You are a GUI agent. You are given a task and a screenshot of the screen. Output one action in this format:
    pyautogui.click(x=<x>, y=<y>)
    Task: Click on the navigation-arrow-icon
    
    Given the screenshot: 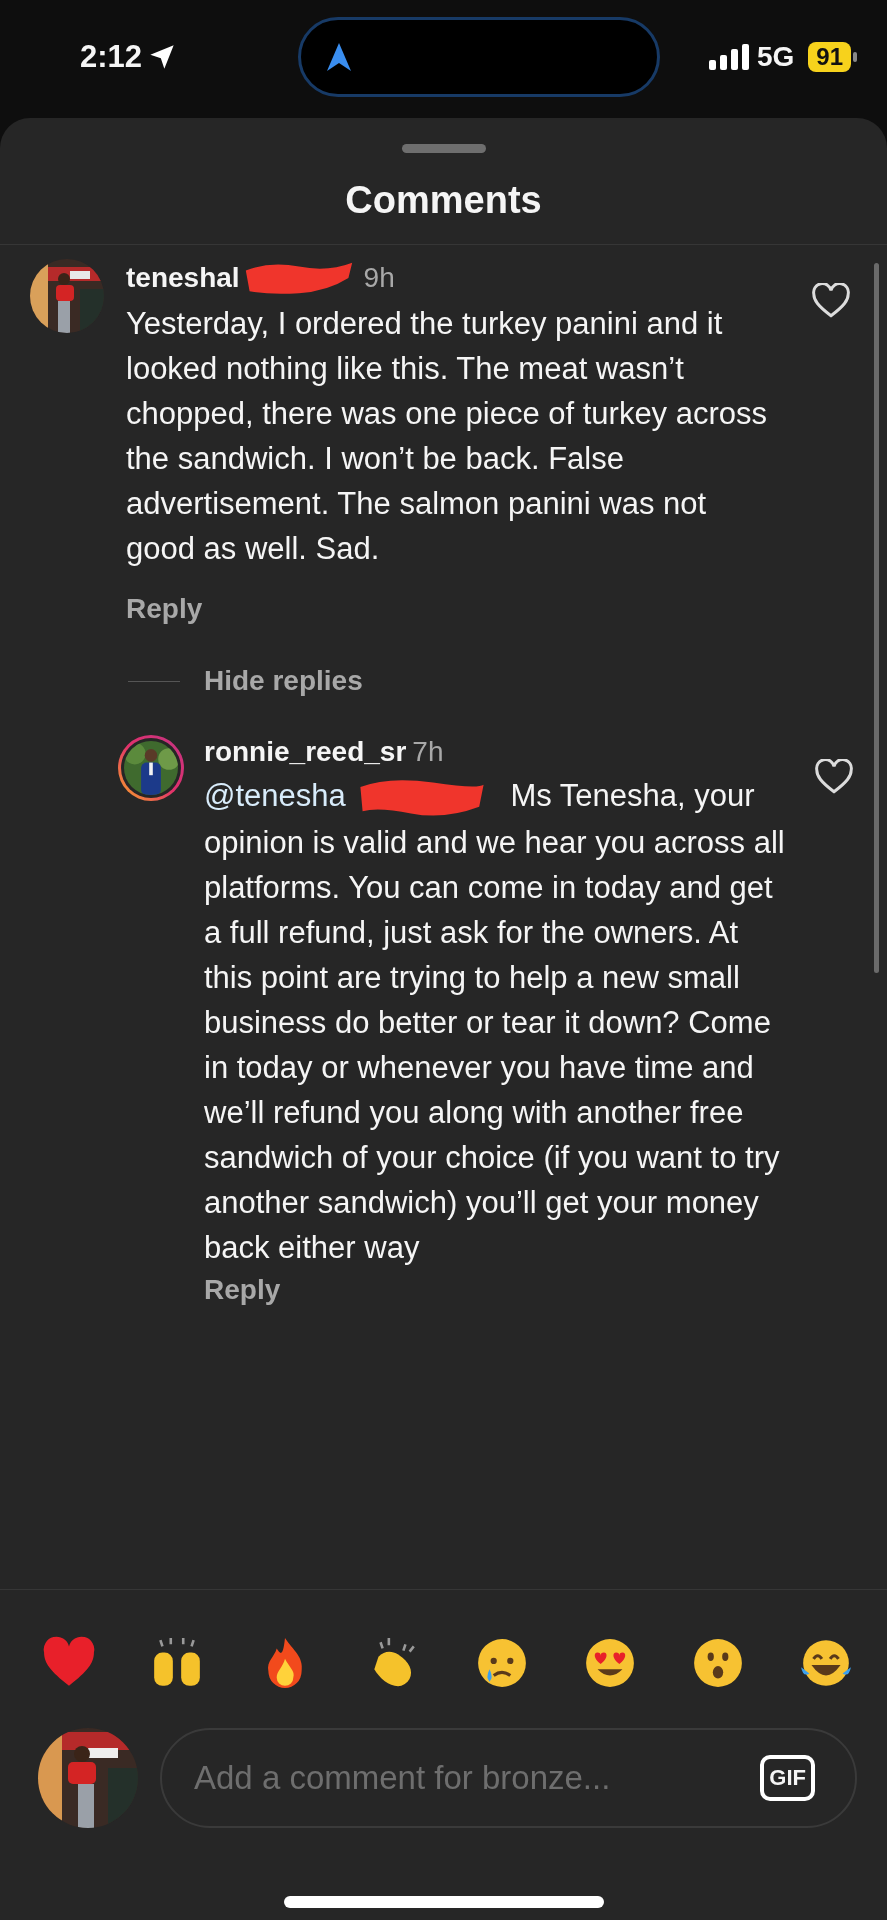 What is the action you would take?
    pyautogui.click(x=339, y=57)
    